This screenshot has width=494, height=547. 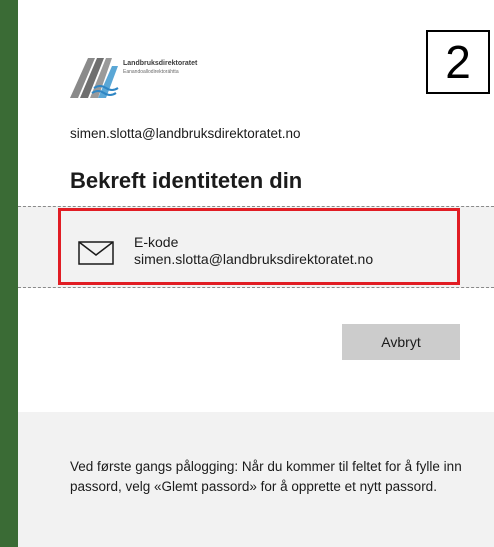 I want to click on logo-subtitle: Eanandoallodirektoráhtta, so click(x=151, y=72).